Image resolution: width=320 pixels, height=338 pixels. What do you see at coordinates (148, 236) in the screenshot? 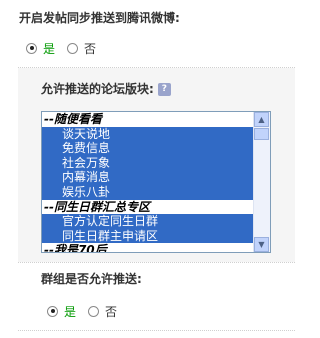
I see `listbox-option: 同生日群主申请区` at bounding box center [148, 236].